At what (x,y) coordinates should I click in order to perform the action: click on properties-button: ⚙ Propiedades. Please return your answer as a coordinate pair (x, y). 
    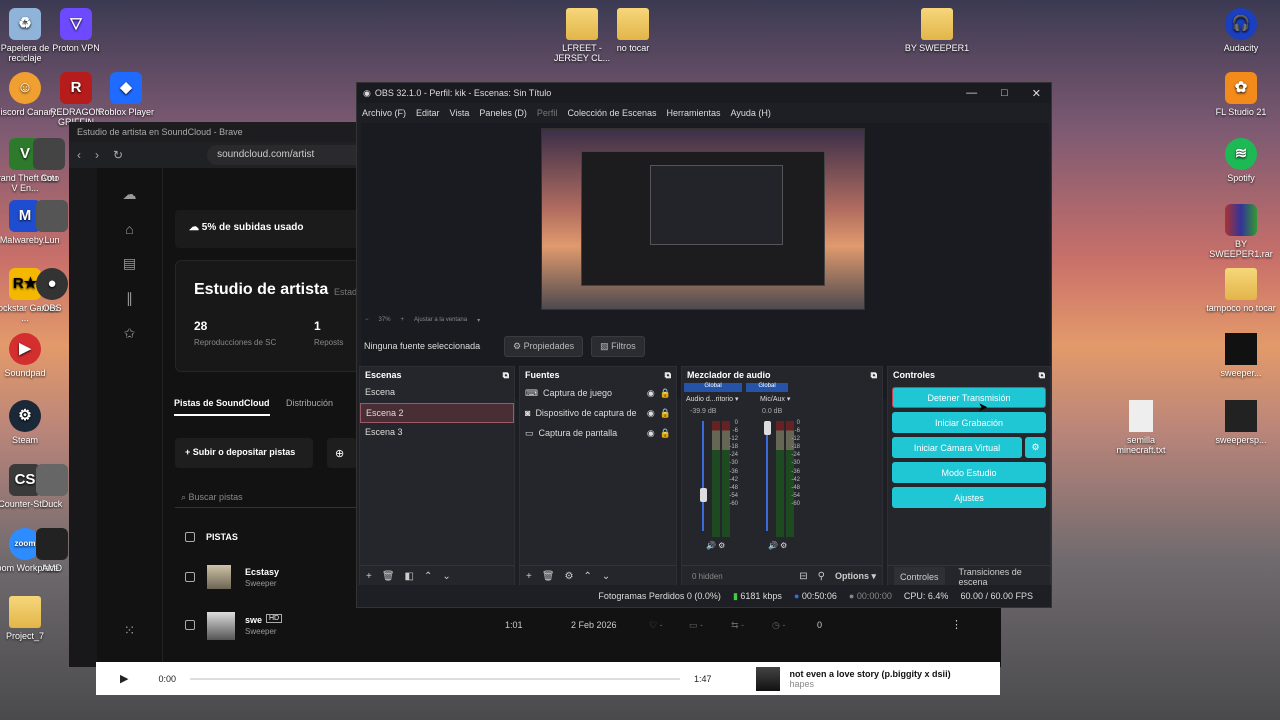
    Looking at the image, I should click on (544, 346).